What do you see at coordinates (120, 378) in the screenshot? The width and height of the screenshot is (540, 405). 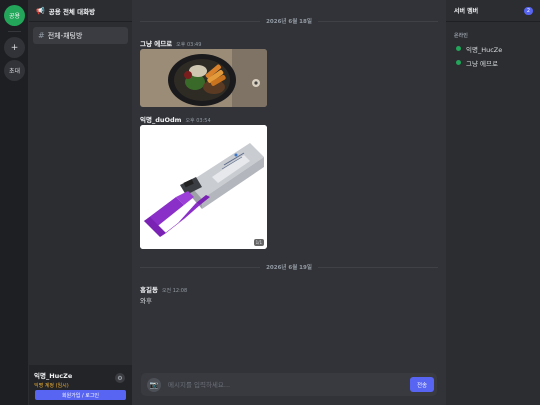 I see `settings-icon: ⚙` at bounding box center [120, 378].